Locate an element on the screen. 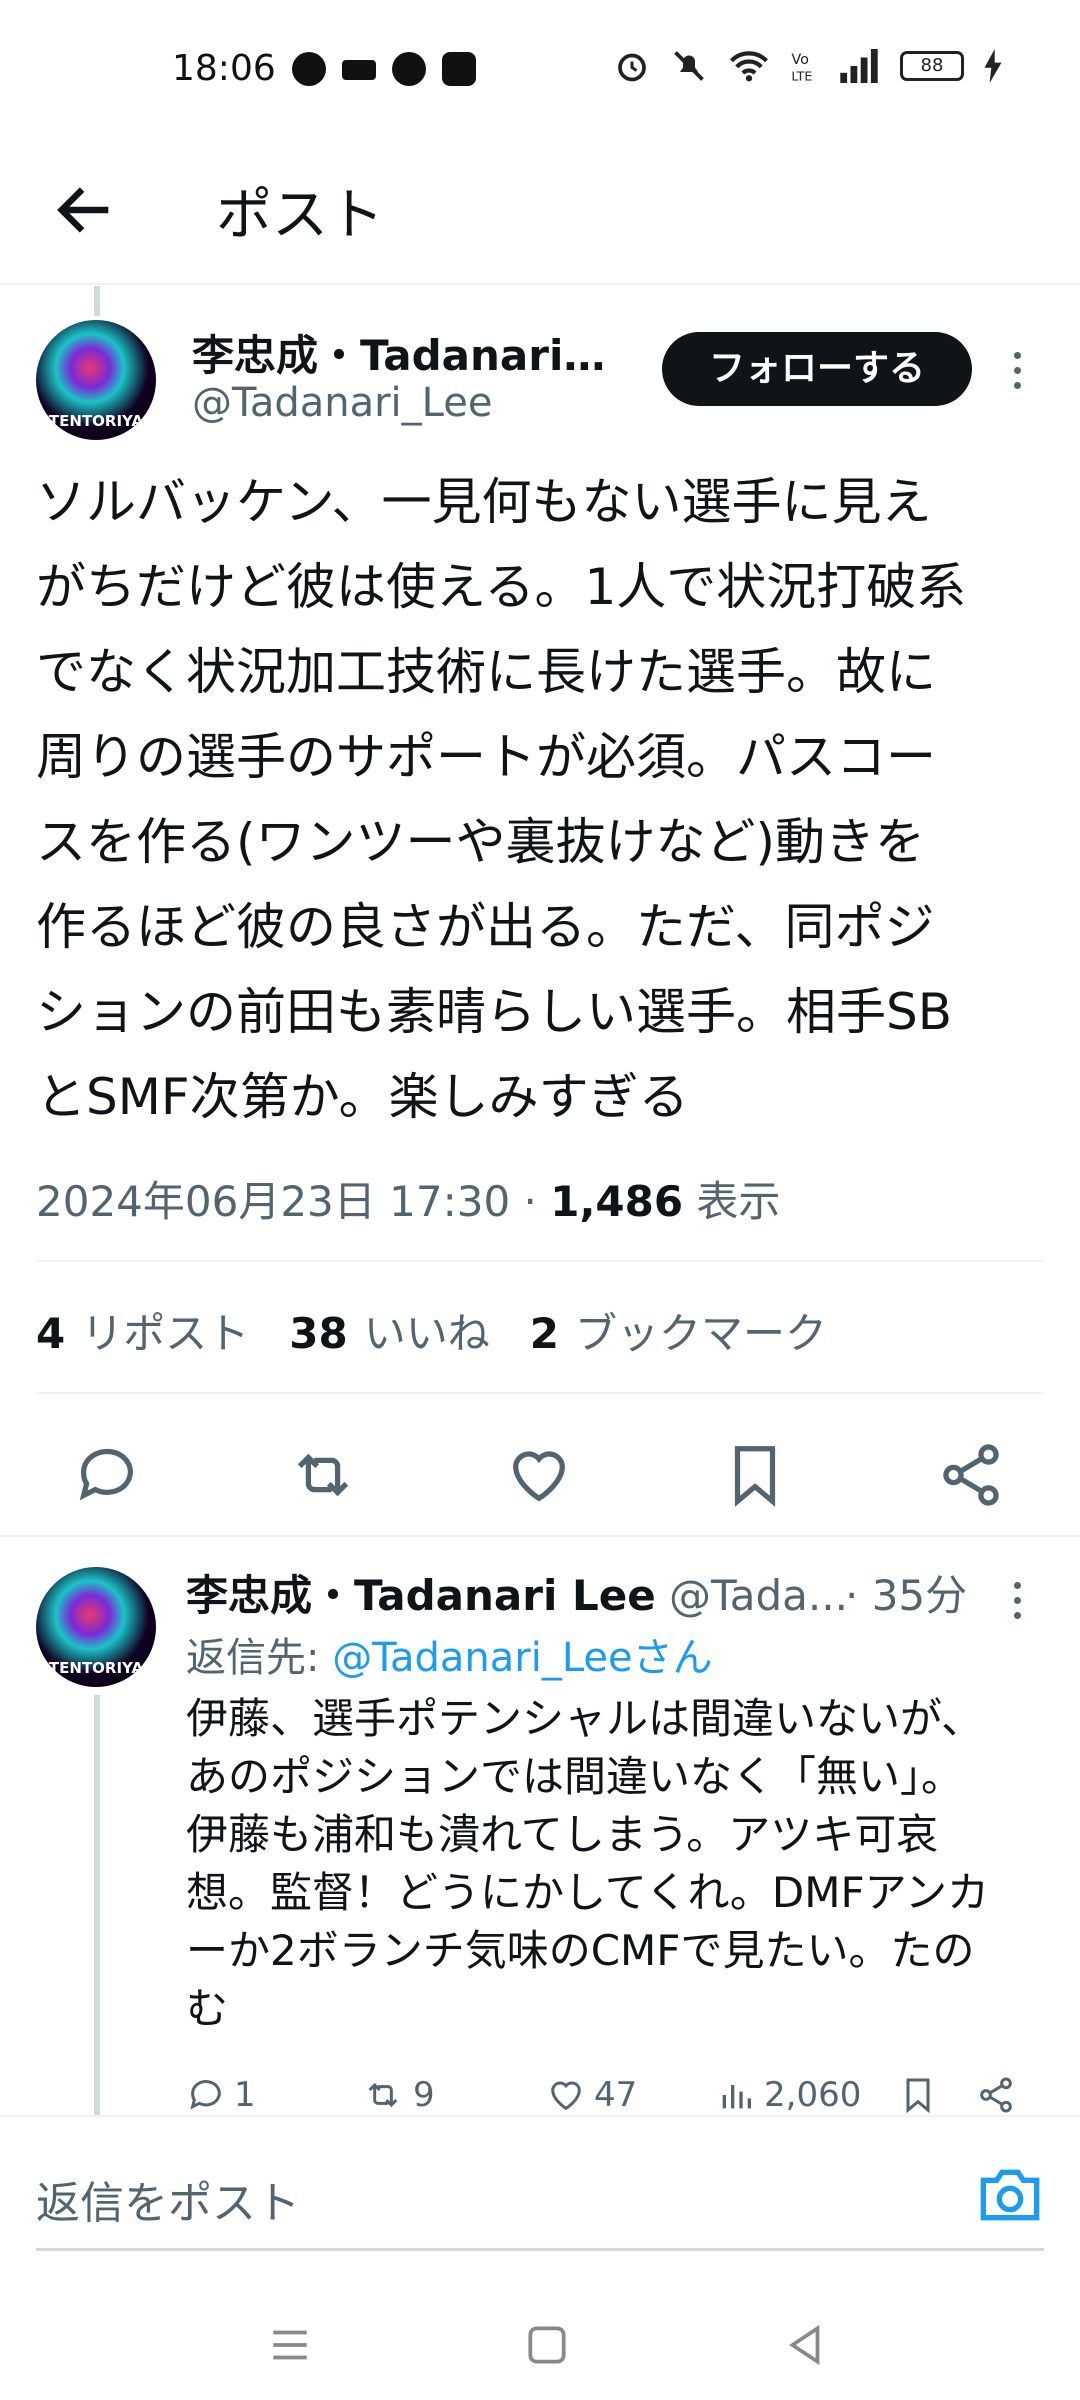 This screenshot has width=1080, height=2400. views-label: 表示 is located at coordinates (732, 1201).